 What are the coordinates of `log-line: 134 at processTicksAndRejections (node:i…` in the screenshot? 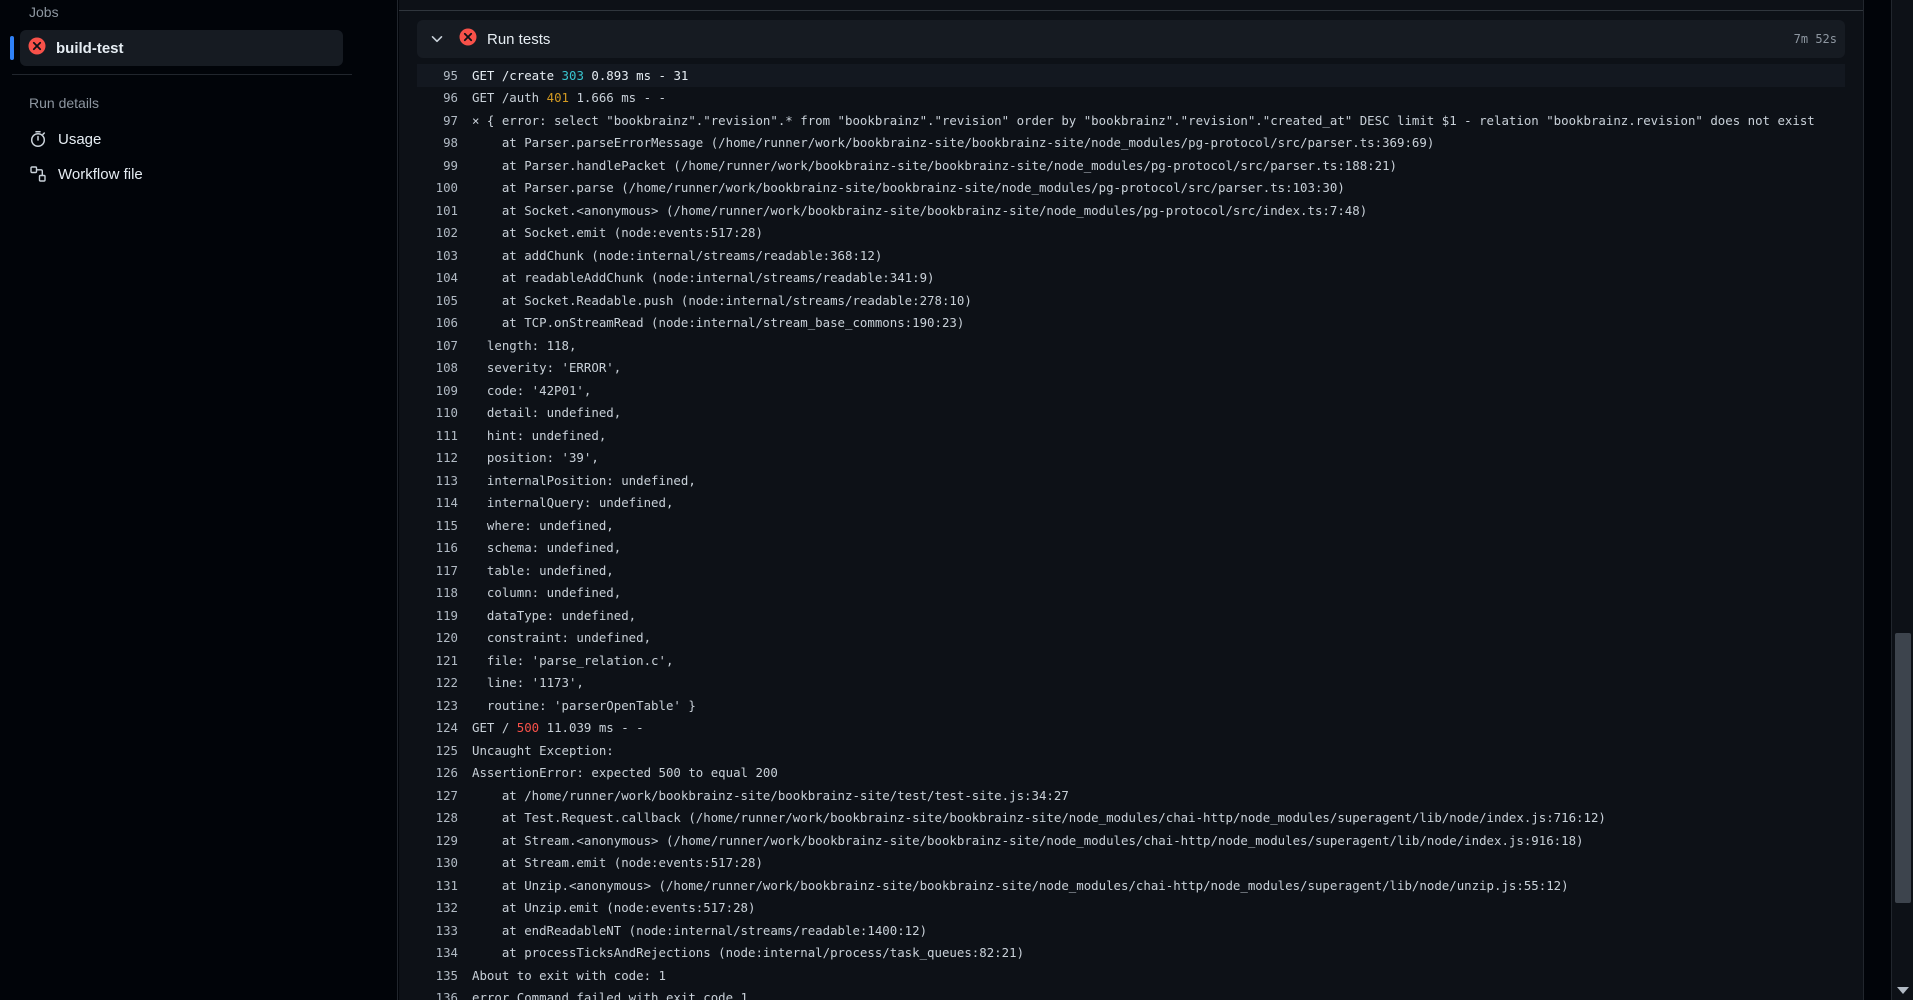 It's located at (1131, 953).